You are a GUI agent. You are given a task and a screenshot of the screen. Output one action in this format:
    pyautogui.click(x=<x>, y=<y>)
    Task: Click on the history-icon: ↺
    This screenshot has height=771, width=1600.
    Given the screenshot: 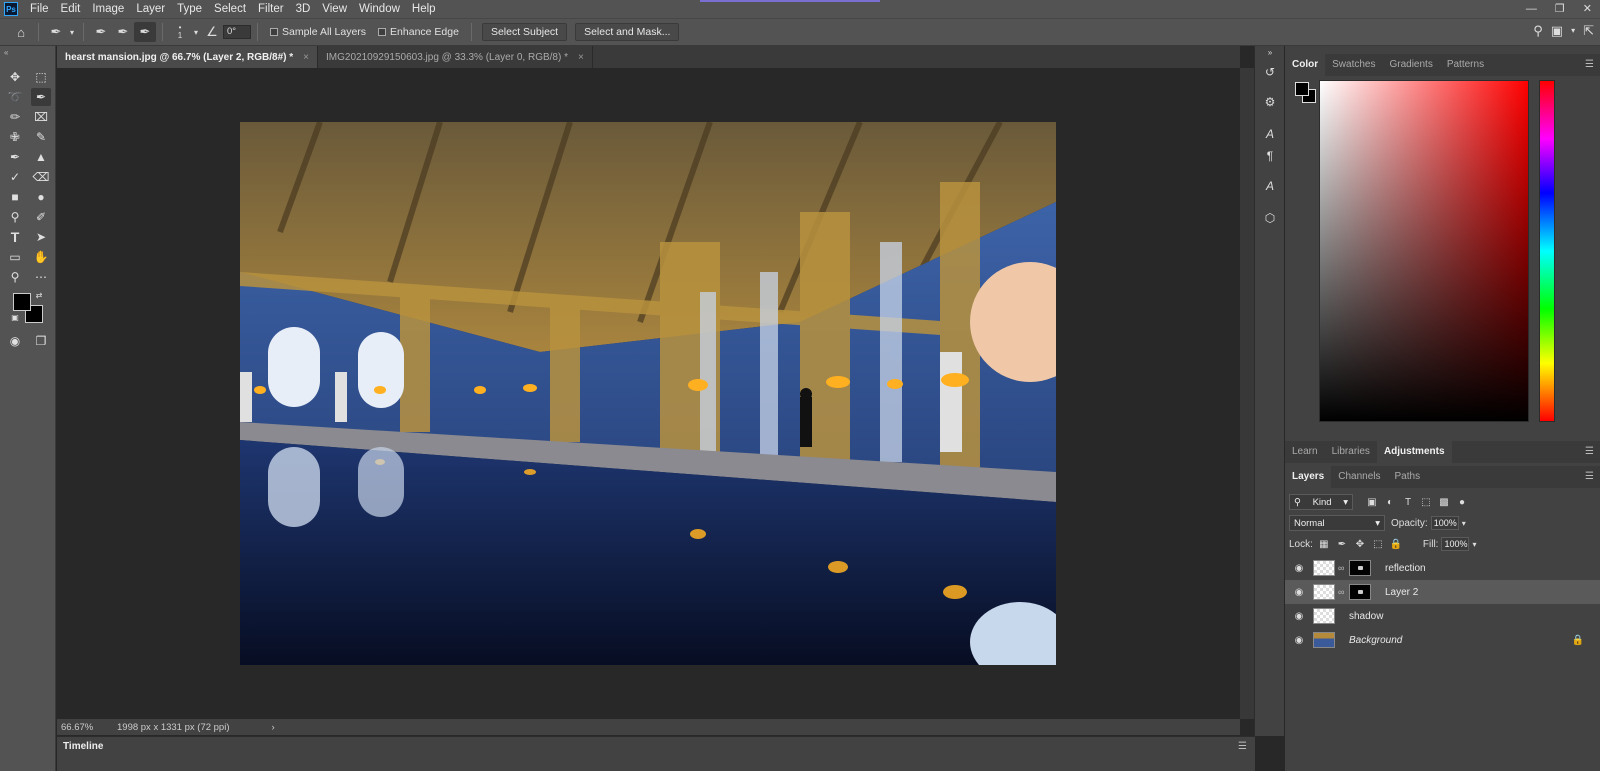 What is the action you would take?
    pyautogui.click(x=1270, y=72)
    